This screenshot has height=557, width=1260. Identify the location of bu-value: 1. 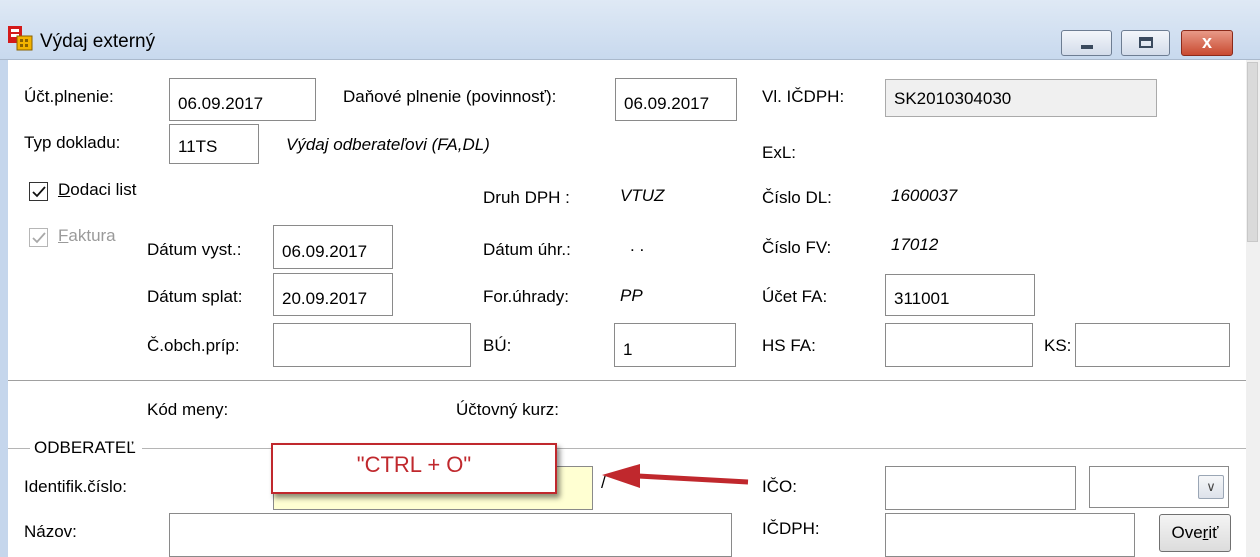
(628, 349).